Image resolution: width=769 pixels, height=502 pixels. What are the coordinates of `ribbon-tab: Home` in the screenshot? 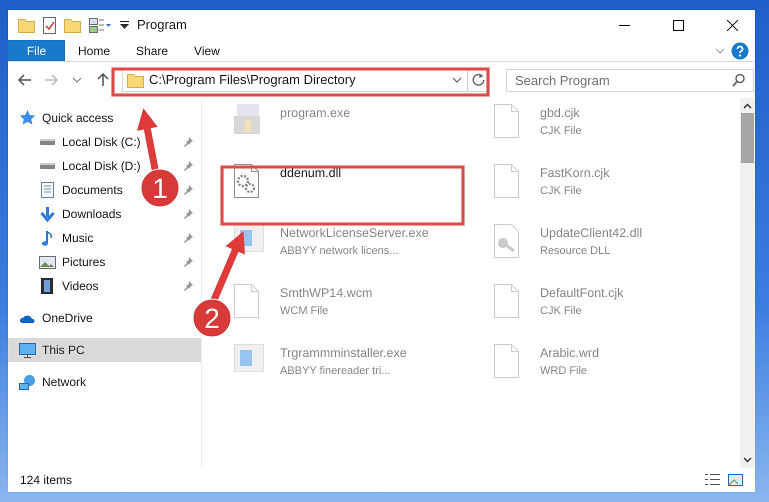 It's located at (94, 50).